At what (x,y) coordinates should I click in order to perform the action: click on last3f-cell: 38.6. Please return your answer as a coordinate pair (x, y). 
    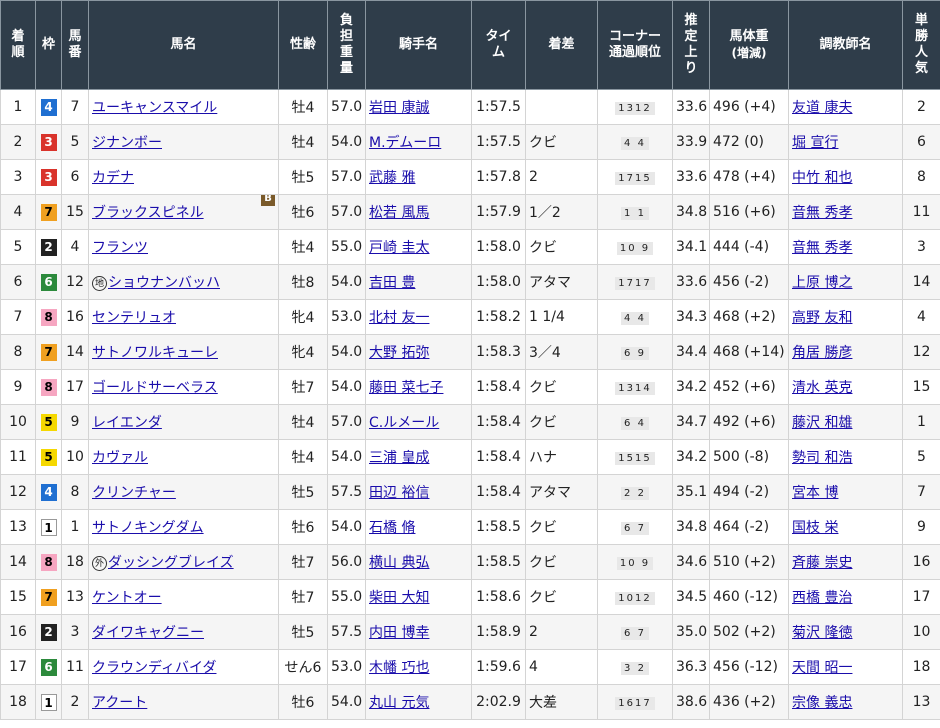
    Looking at the image, I should click on (691, 702).